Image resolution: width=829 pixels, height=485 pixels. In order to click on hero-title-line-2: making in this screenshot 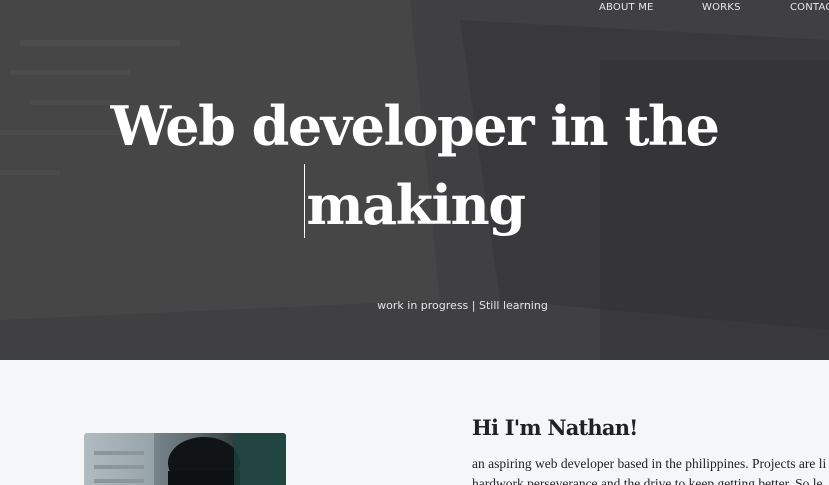, I will do `click(416, 205)`.